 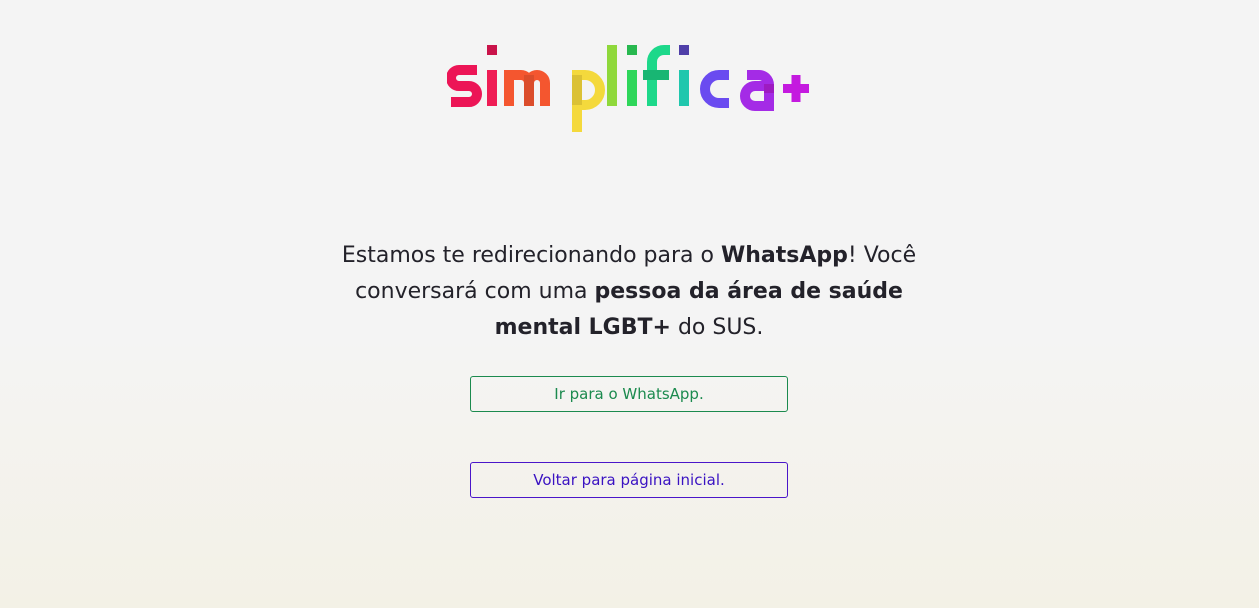 What do you see at coordinates (531, 255) in the screenshot?
I see `message-text-1: Estamos te redirecionando para o` at bounding box center [531, 255].